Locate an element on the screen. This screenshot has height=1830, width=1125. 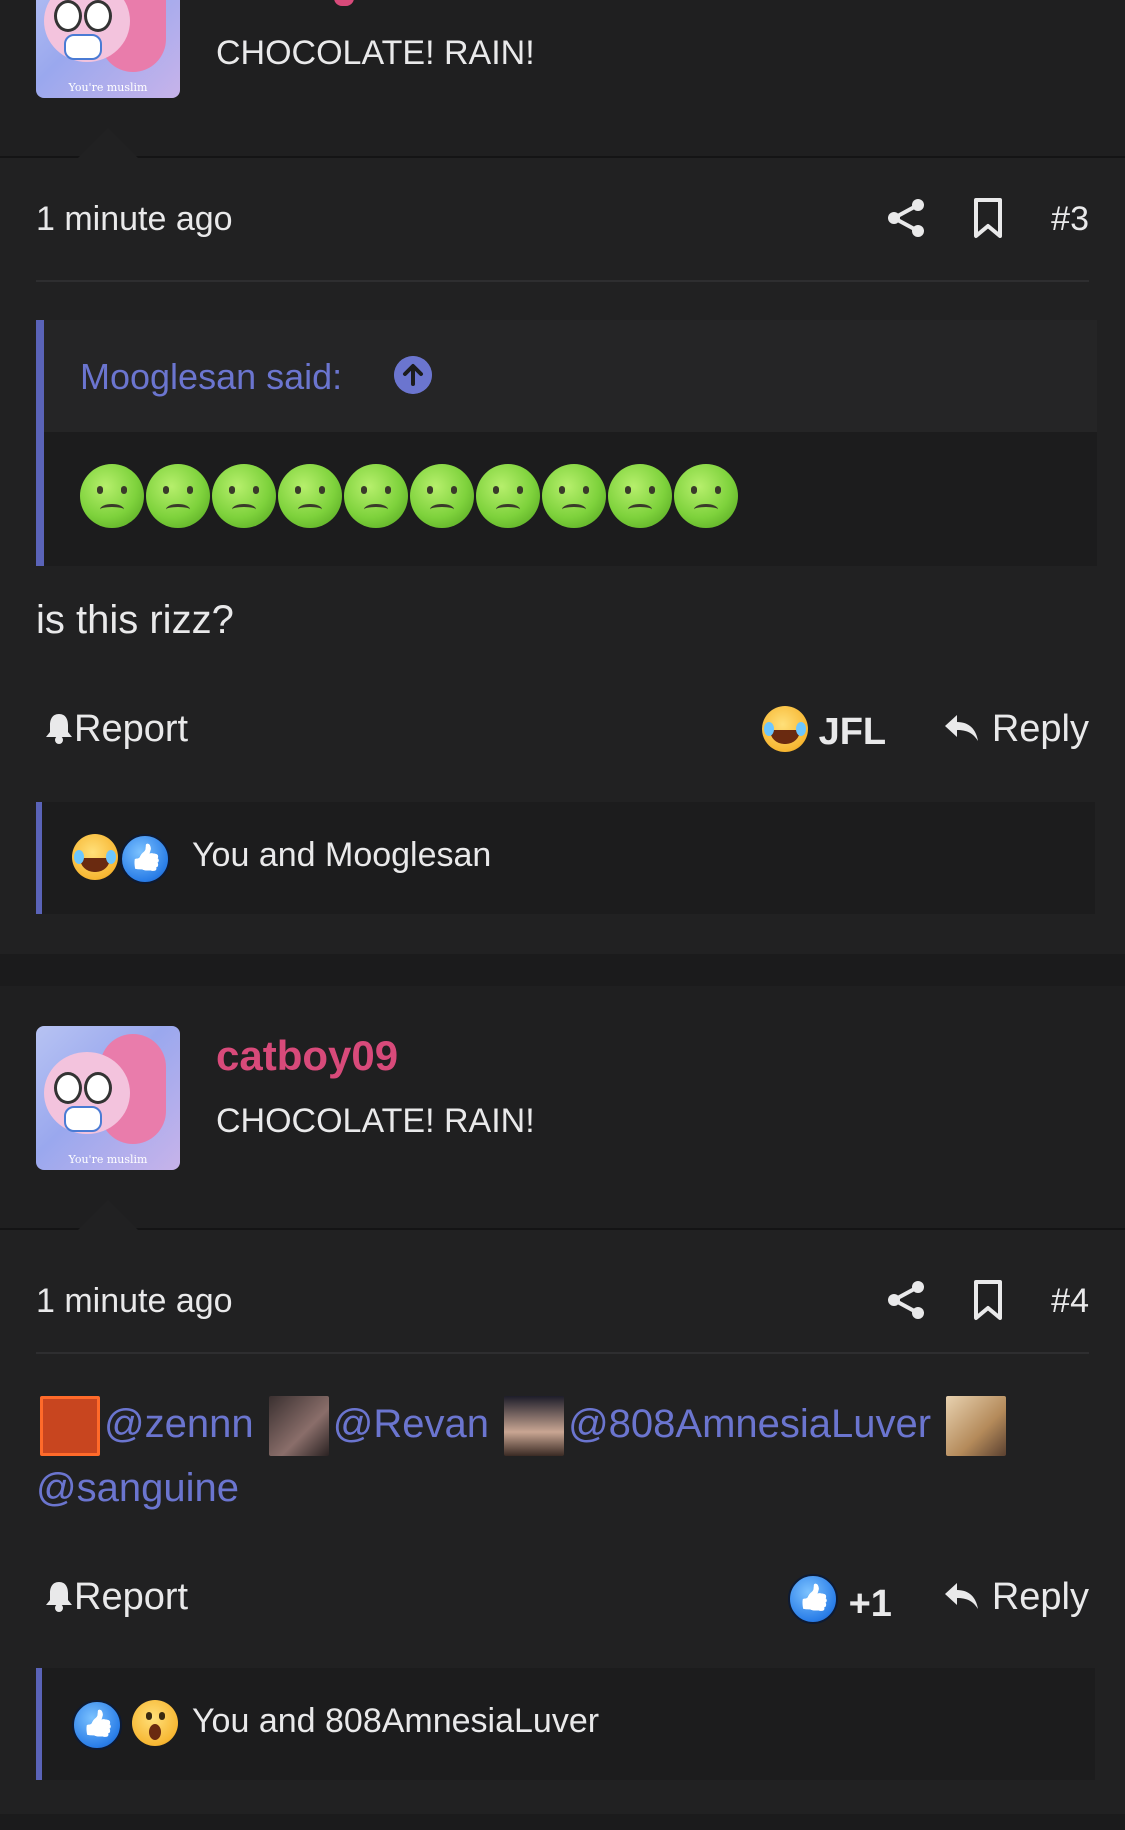
author-name: catboy09 is located at coordinates (307, 1056).